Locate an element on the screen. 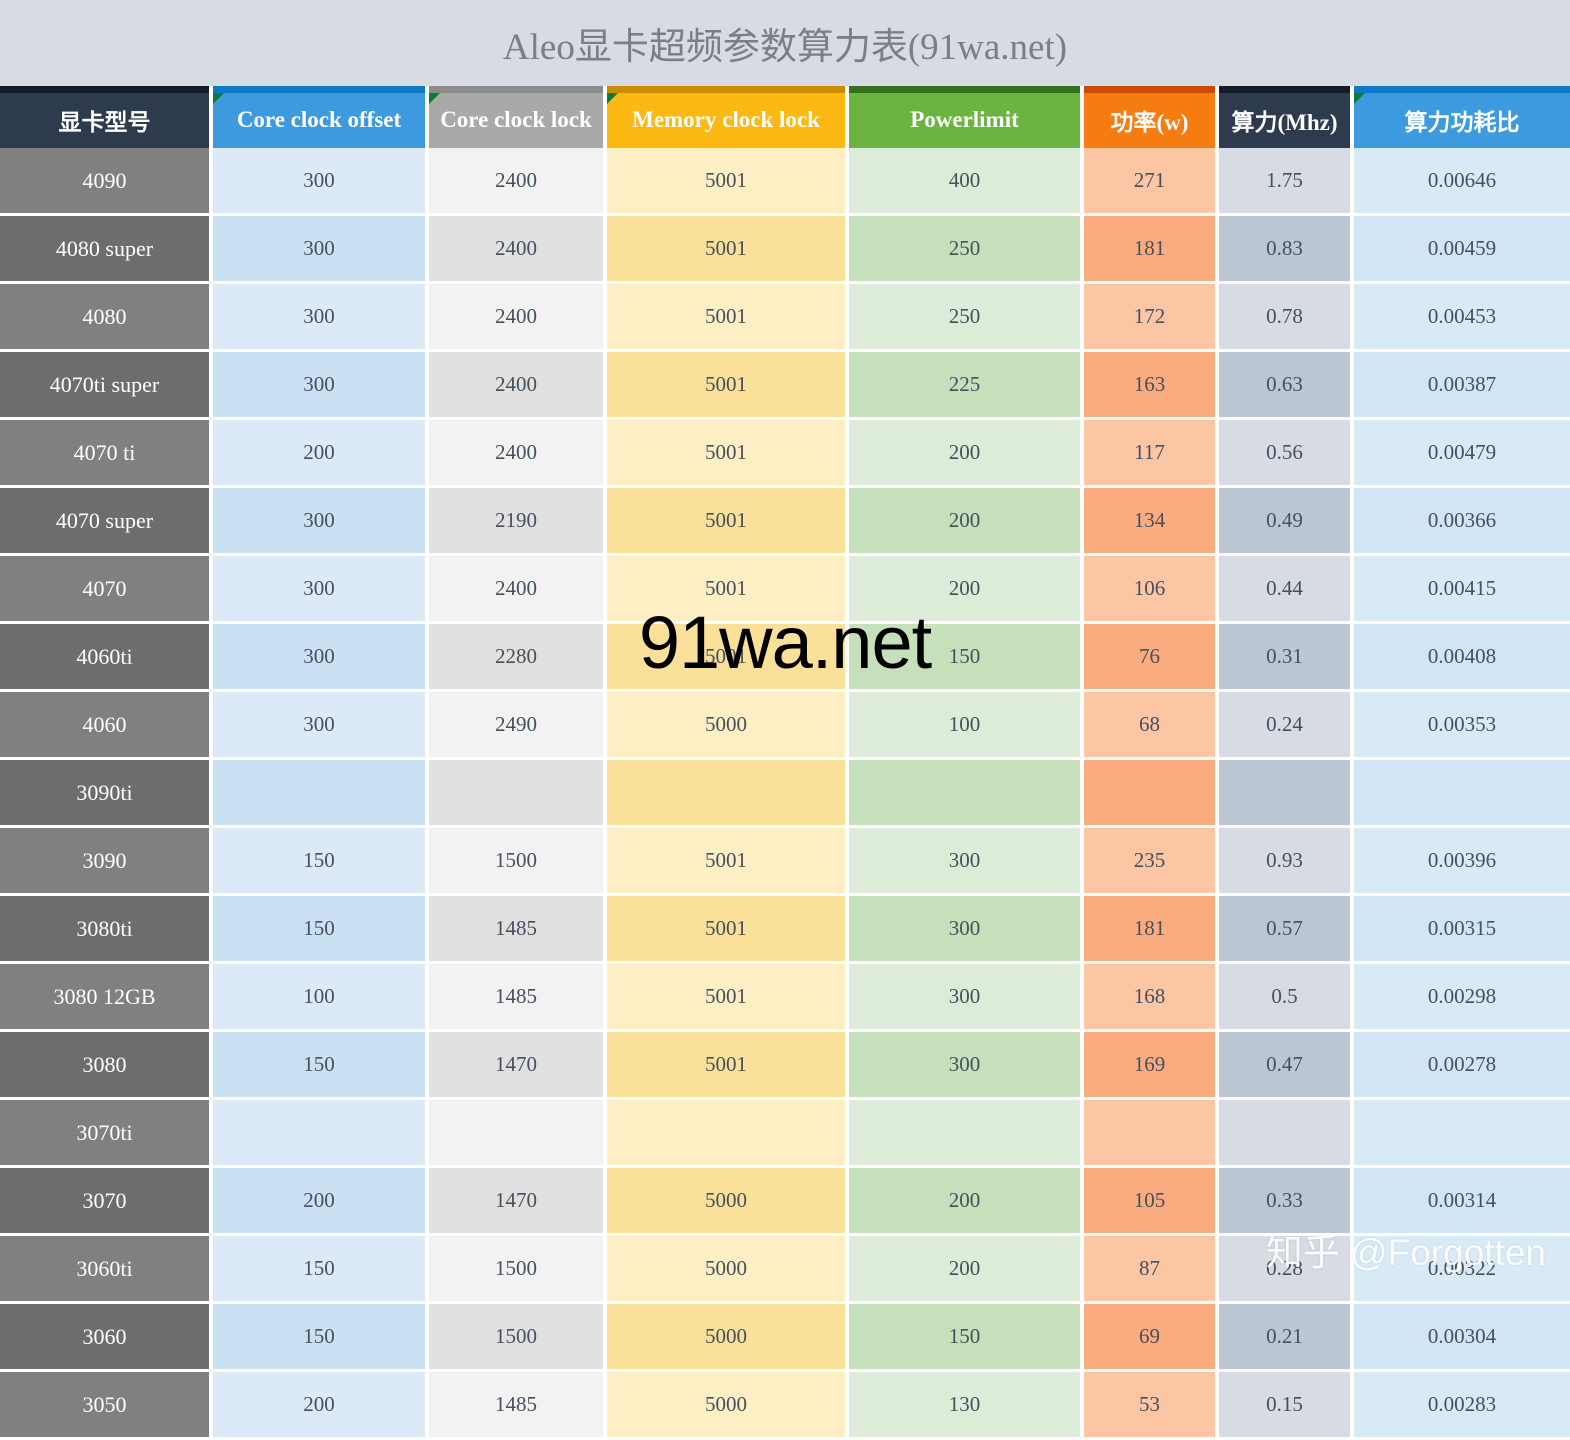  cell-hash: 0.5 is located at coordinates (1284, 998).